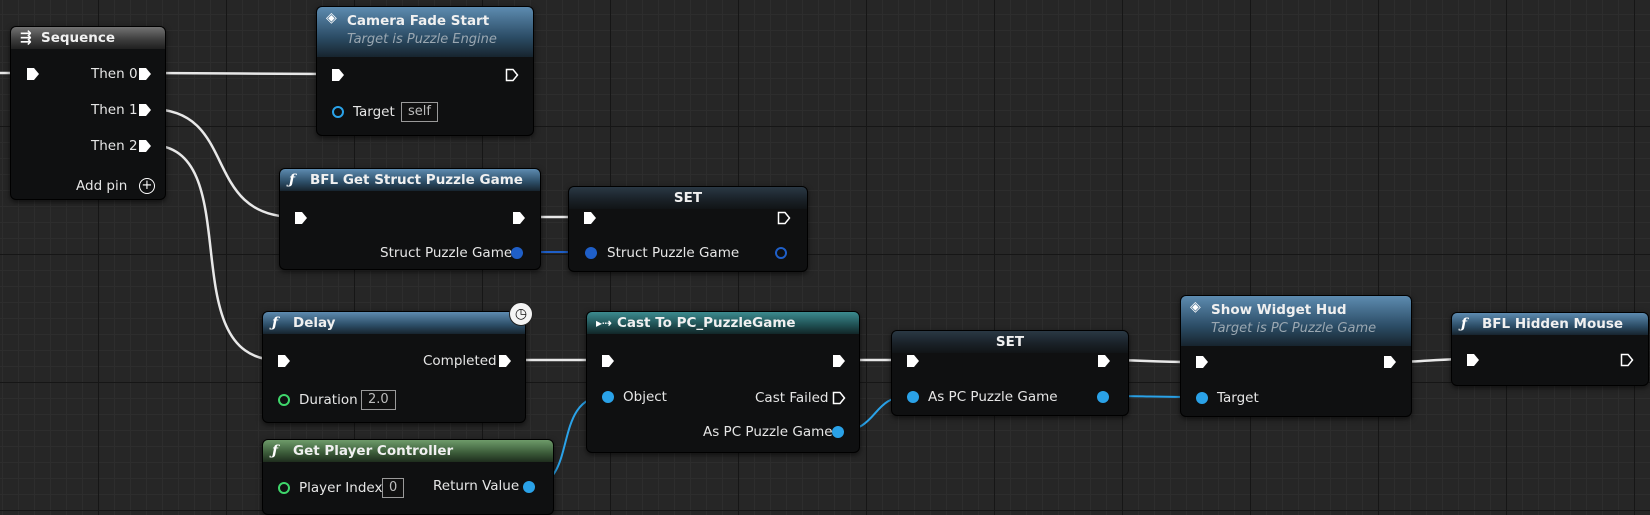  I want to click on set-pc-header: SET, so click(1010, 342).